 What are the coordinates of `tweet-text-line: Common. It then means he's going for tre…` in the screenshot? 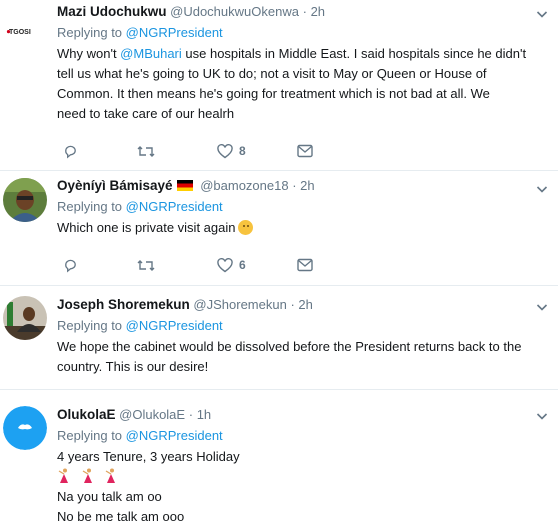 It's located at (273, 93).